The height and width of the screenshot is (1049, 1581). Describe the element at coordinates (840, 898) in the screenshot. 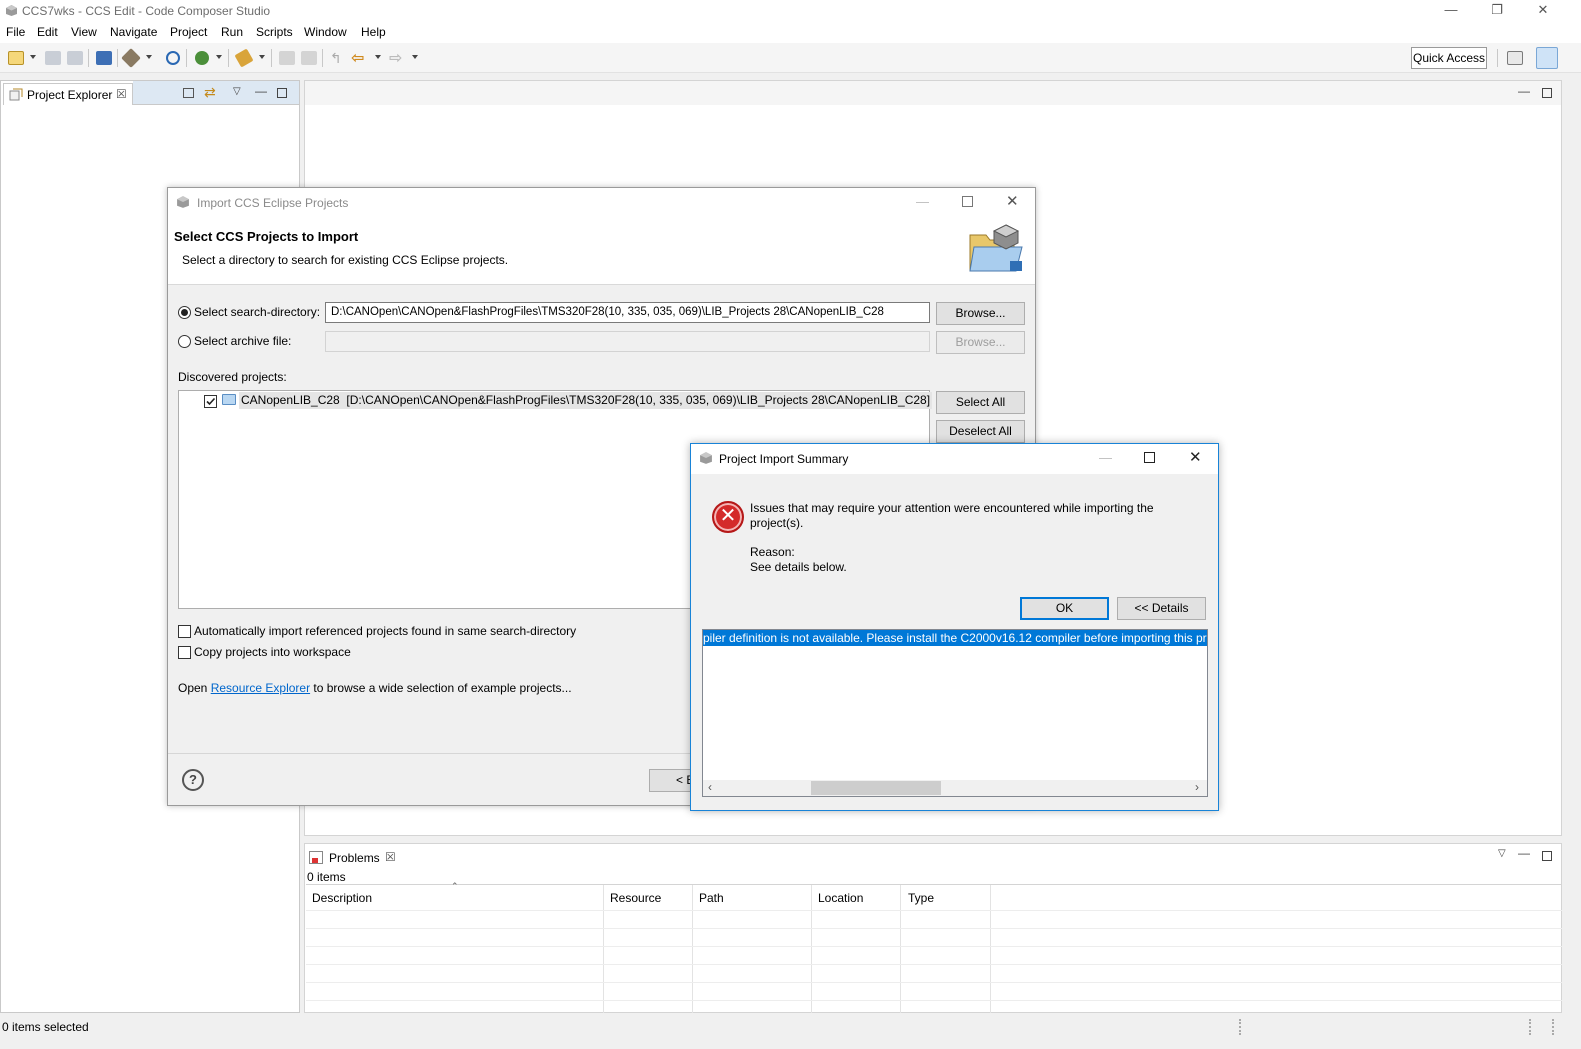

I see `column-header-location: Location` at that location.